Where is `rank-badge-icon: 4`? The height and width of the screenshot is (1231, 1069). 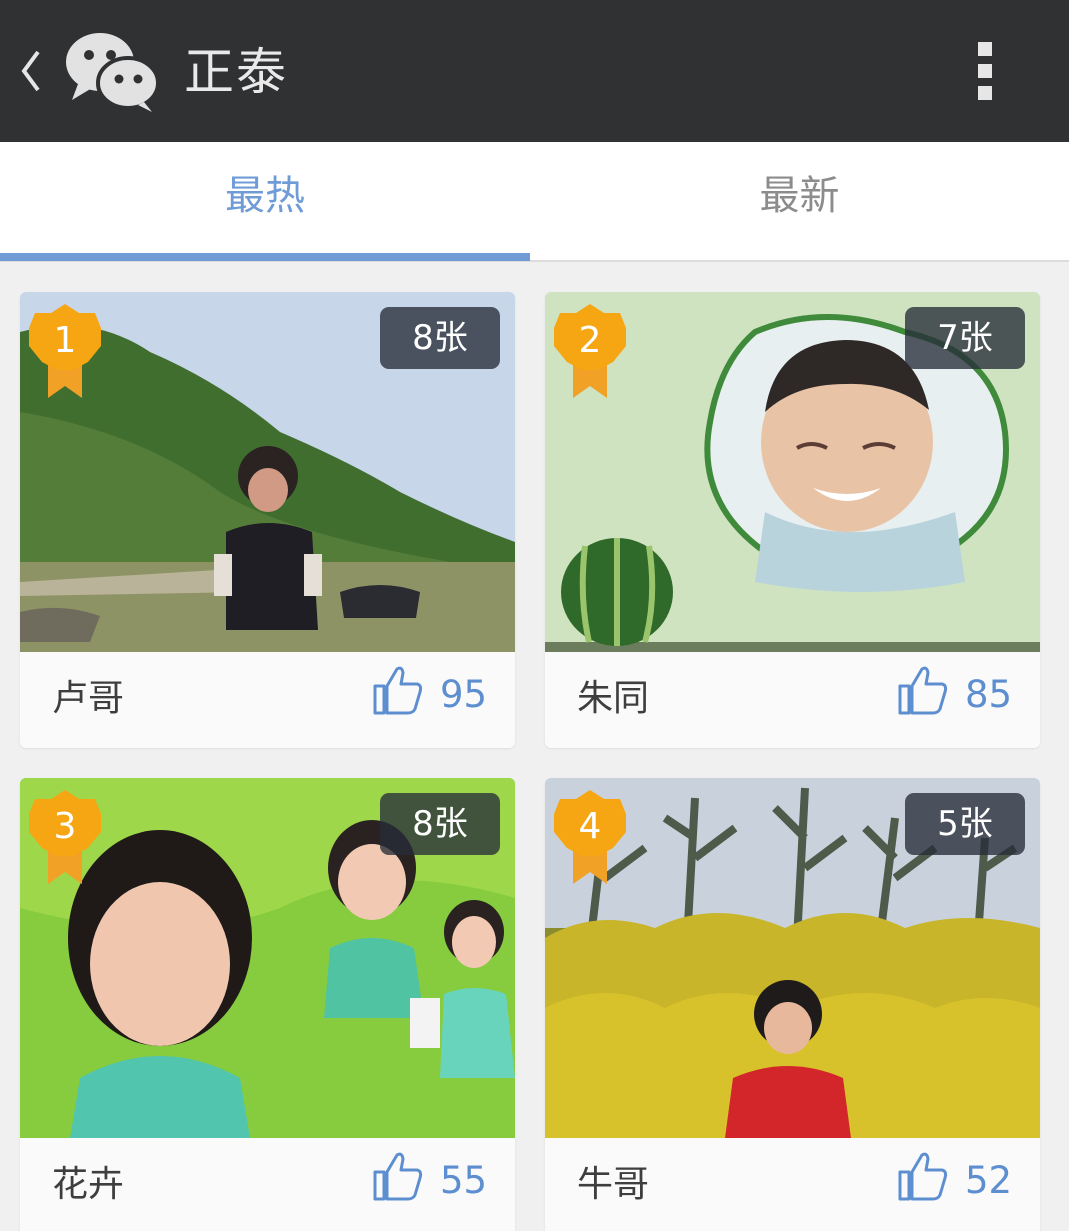
rank-badge-icon: 4 is located at coordinates (590, 838).